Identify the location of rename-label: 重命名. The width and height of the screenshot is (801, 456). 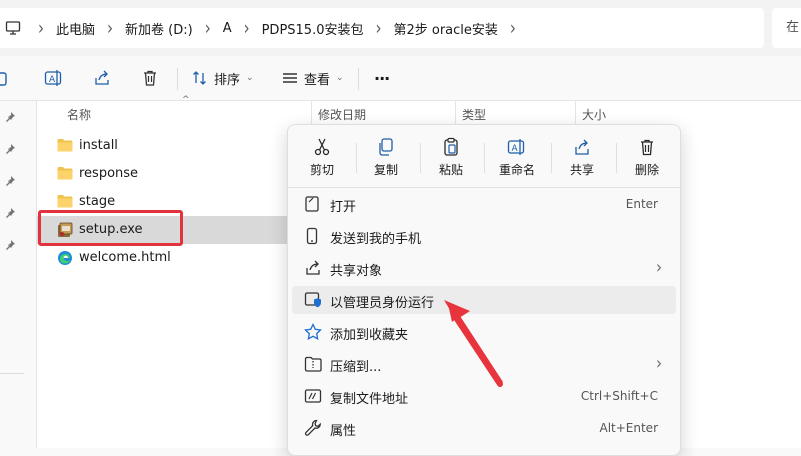
(516, 170).